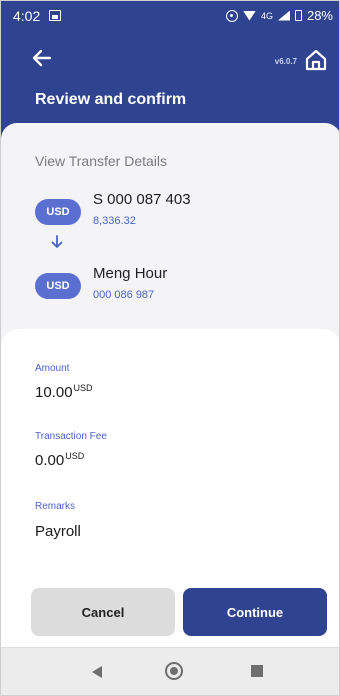  I want to click on arrow-down-icon, so click(57, 241).